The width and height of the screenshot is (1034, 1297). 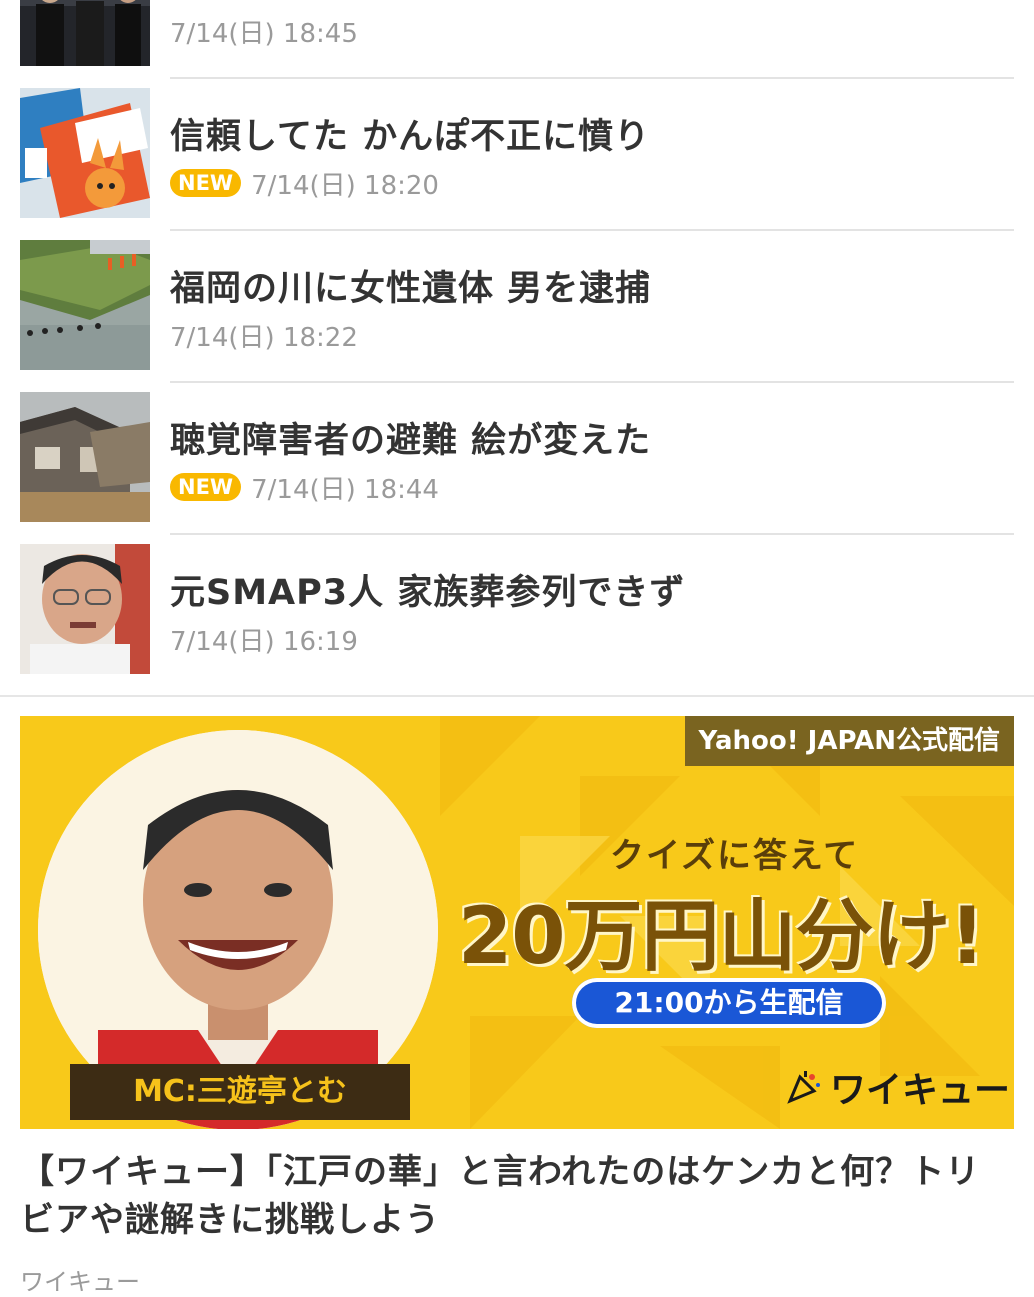 I want to click on official-tag: Yahoo! JAPAN公式配信, so click(x=849, y=741).